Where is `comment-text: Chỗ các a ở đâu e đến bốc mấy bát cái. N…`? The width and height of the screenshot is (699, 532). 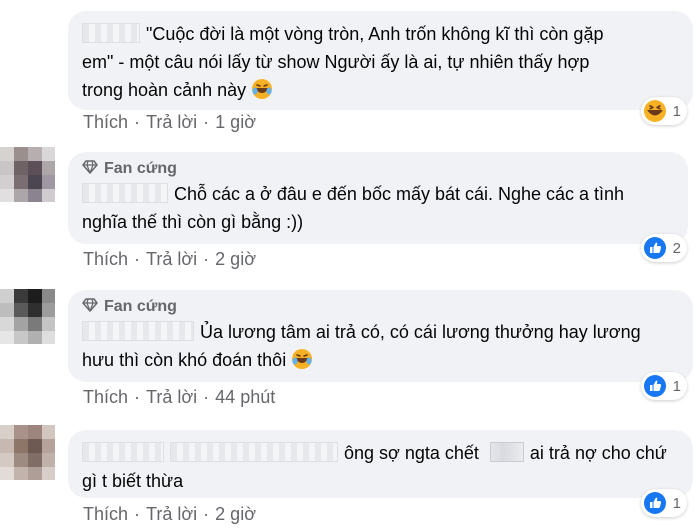
comment-text: Chỗ các a ở đâu e đến bốc mấy bát cái. N… is located at coordinates (353, 207).